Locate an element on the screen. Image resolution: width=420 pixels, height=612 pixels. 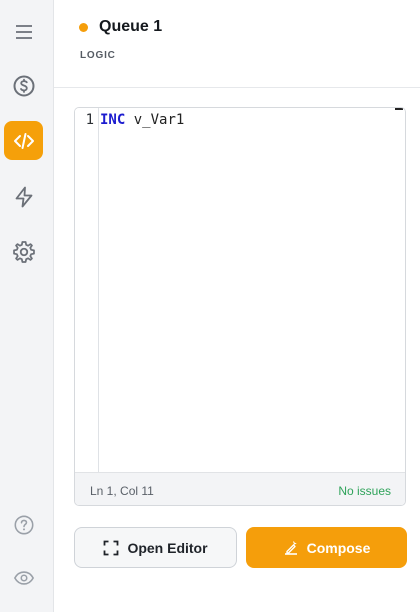
dollar-icon is located at coordinates (23, 85).